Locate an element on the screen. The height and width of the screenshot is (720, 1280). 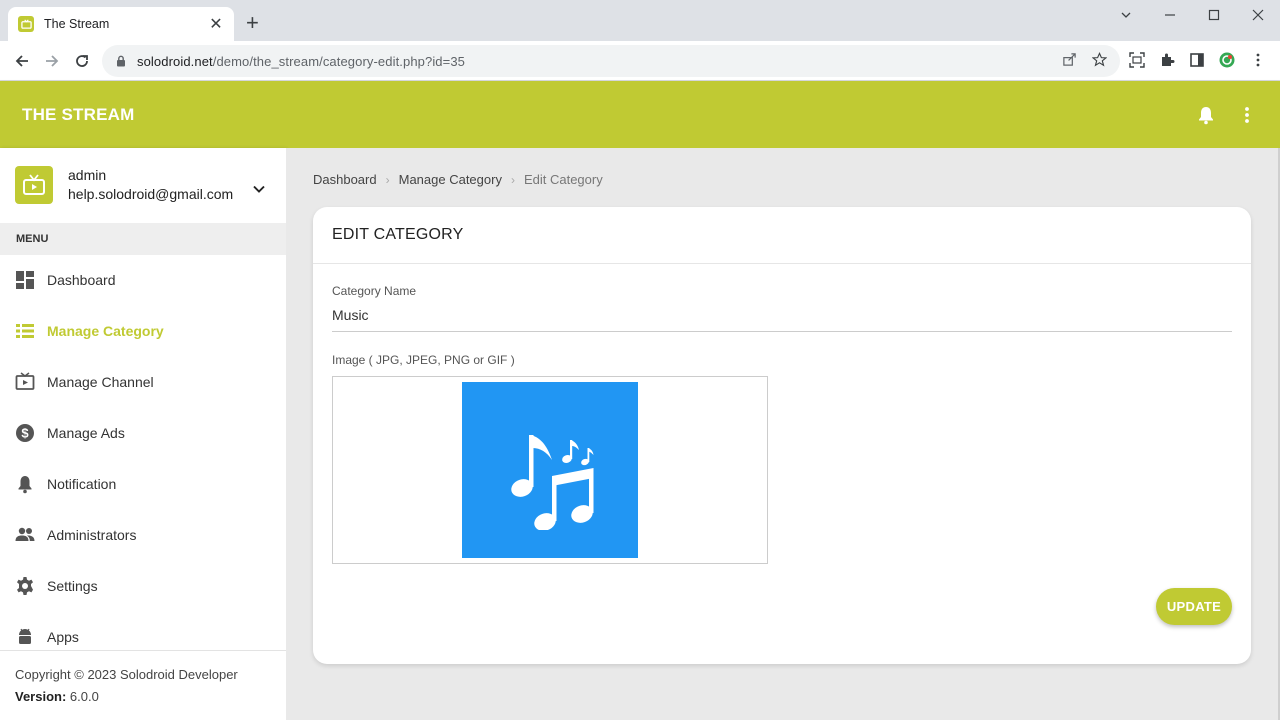
screenshot-icon is located at coordinates (1137, 60).